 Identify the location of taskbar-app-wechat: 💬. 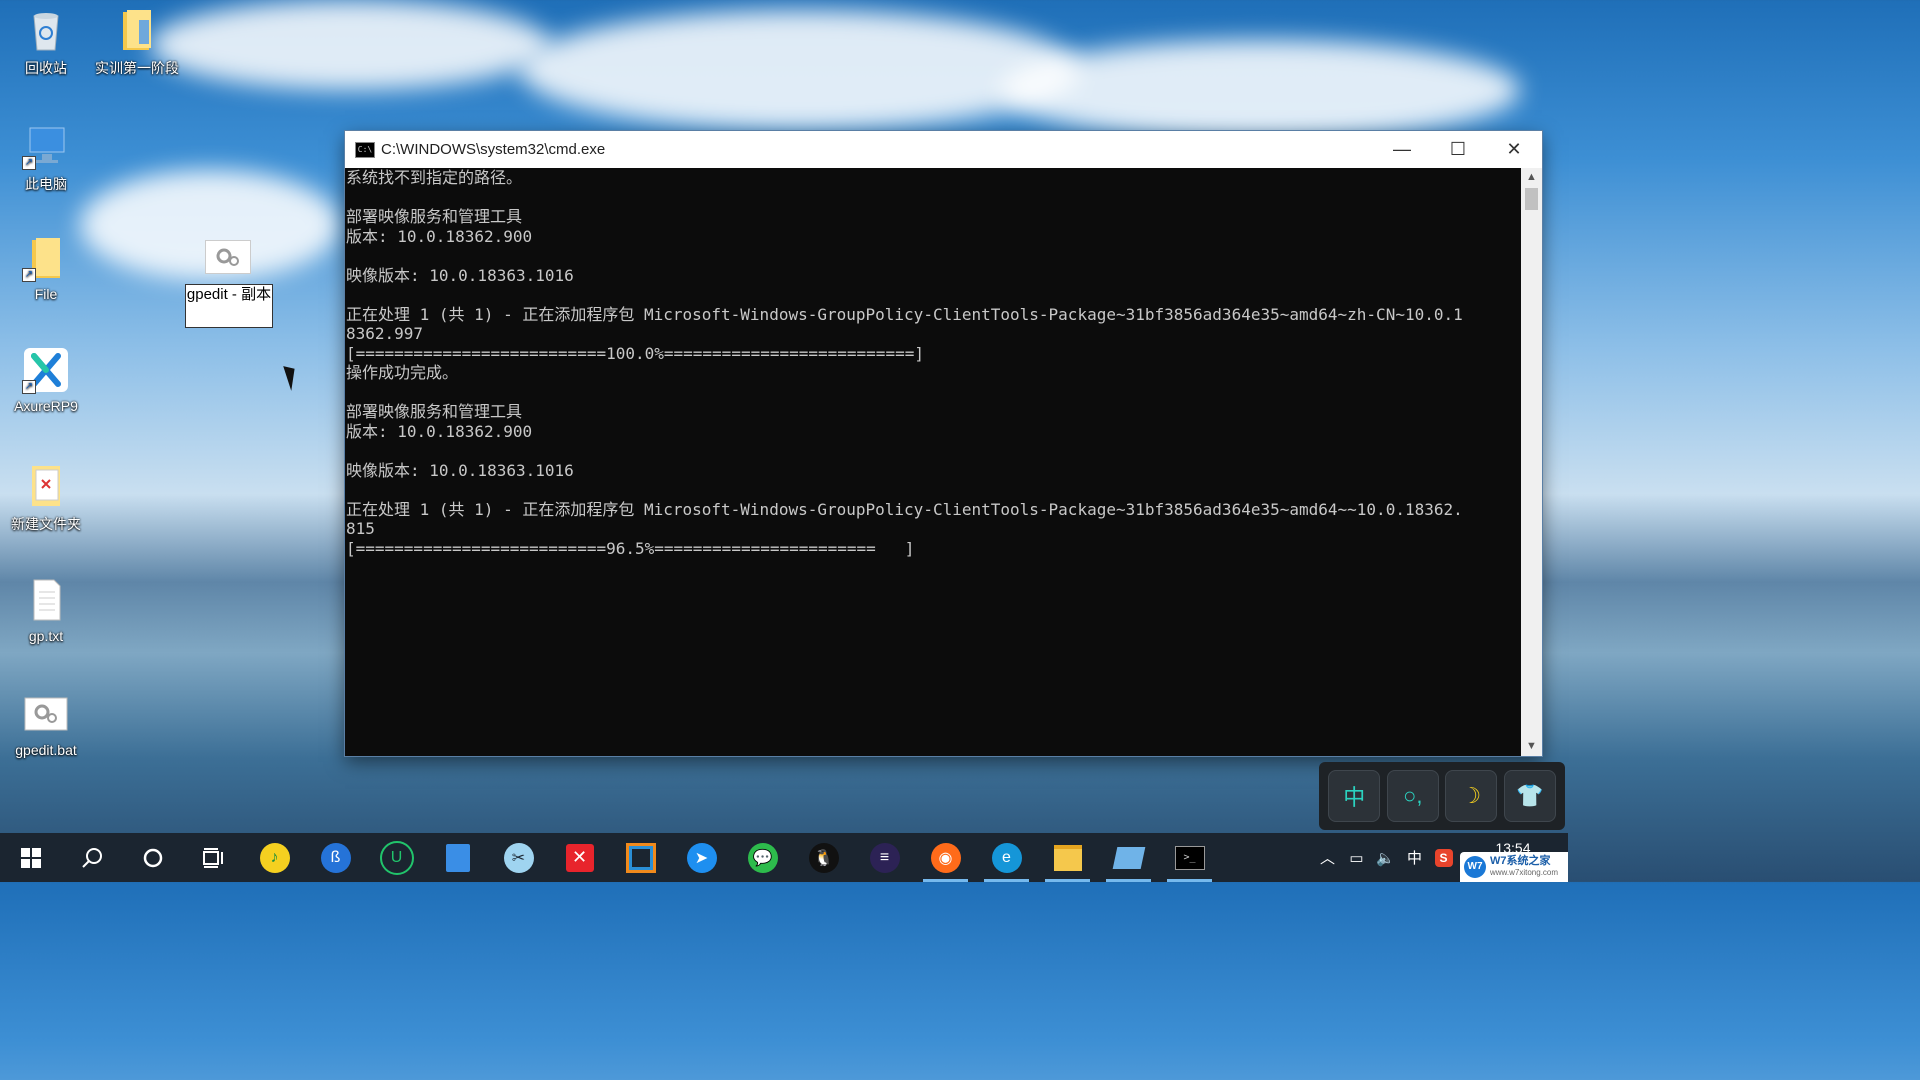
(762, 857).